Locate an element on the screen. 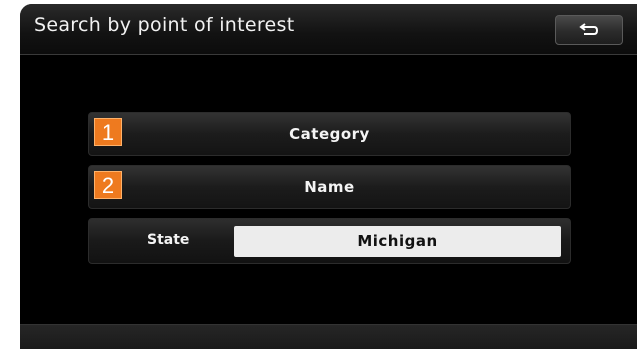 The height and width of the screenshot is (349, 637). name-button: 2 Name is located at coordinates (329, 187).